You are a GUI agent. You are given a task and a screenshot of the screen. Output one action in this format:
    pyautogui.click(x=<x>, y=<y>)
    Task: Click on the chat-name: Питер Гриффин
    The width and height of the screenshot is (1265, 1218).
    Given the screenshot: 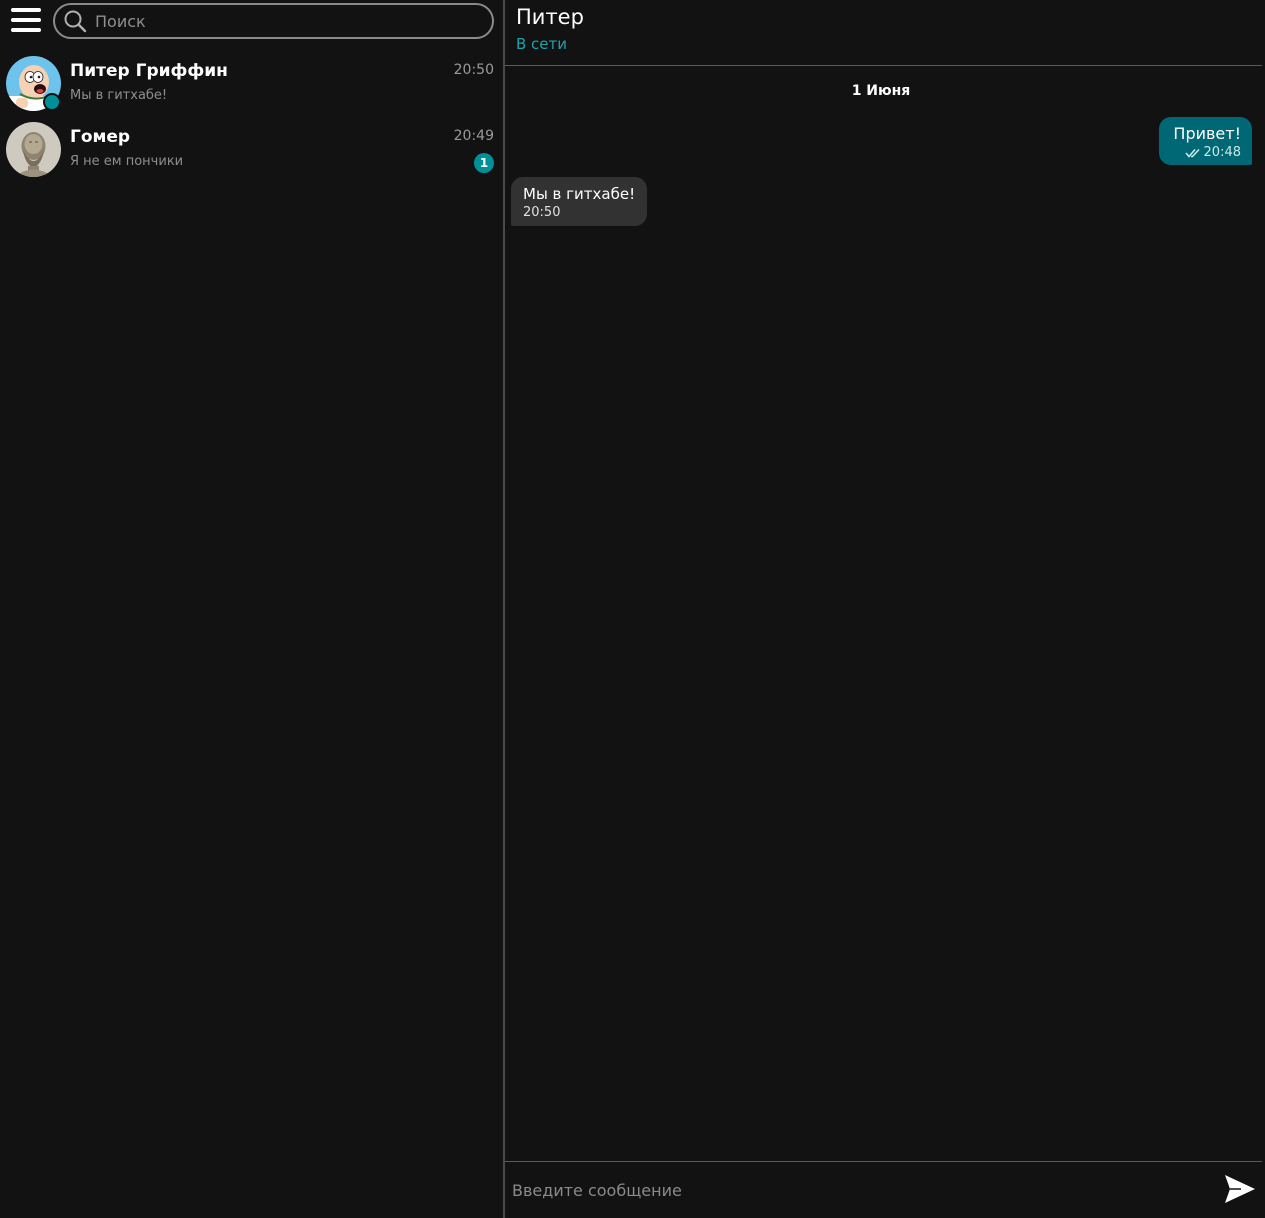 What is the action you would take?
    pyautogui.click(x=149, y=71)
    